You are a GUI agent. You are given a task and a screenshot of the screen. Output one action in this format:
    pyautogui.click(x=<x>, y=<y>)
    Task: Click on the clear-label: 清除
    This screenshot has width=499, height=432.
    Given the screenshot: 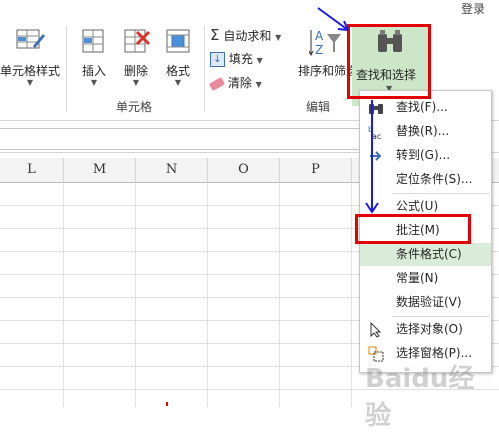 What is the action you would take?
    pyautogui.click(x=239, y=83)
    